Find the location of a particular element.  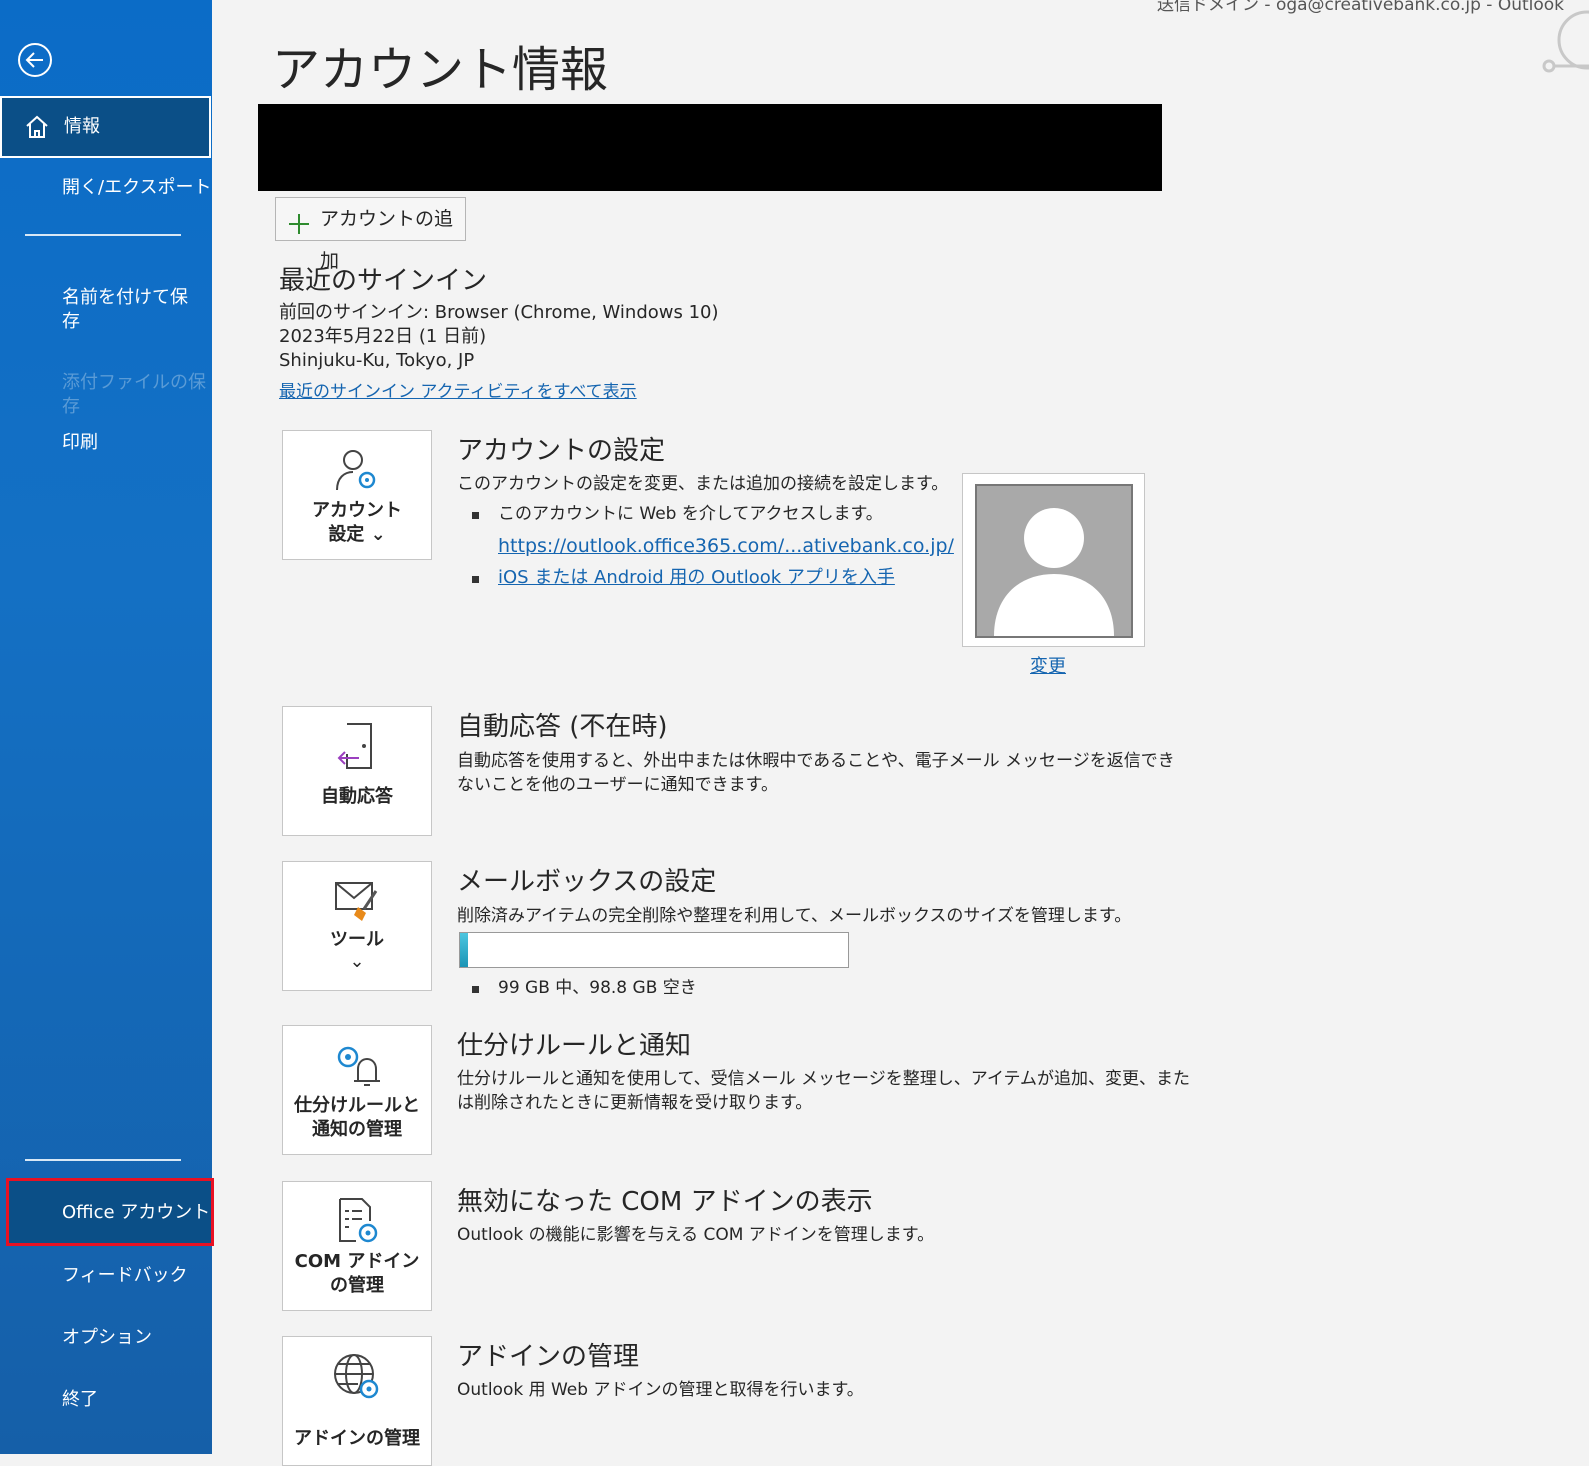

globe-gear-icon is located at coordinates (356, 1376).